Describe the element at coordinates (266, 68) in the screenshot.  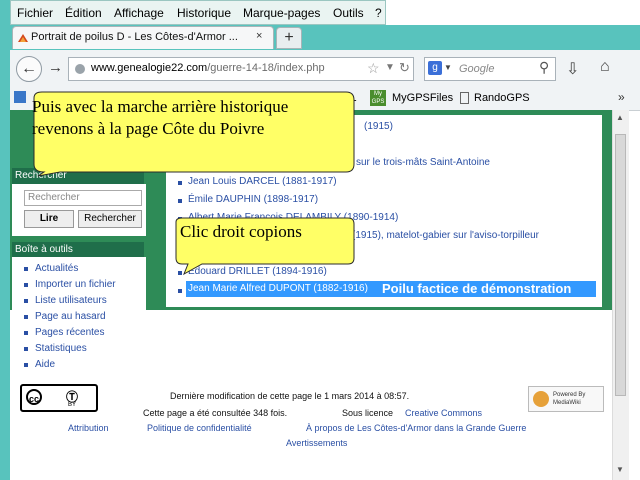
I see `url-path: /guerre-14-18/index.php` at that location.